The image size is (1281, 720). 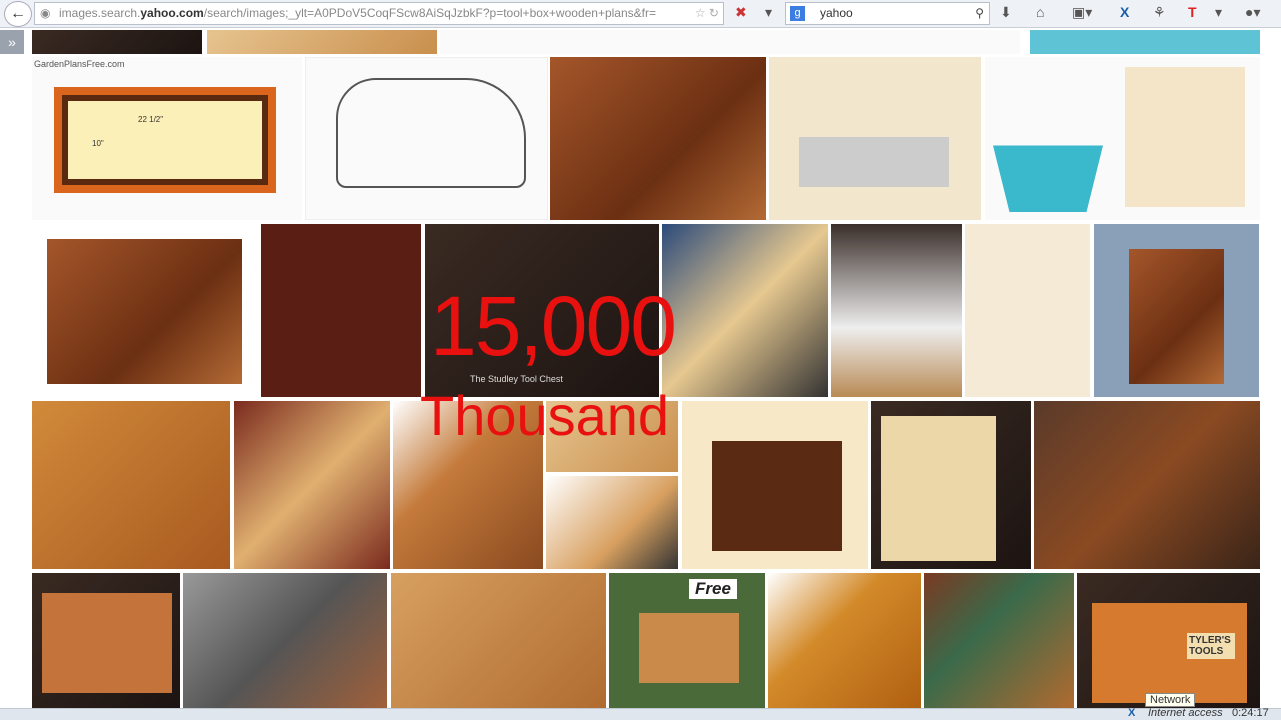 What do you see at coordinates (689, 648) in the screenshot?
I see `tool-tote` at bounding box center [689, 648].